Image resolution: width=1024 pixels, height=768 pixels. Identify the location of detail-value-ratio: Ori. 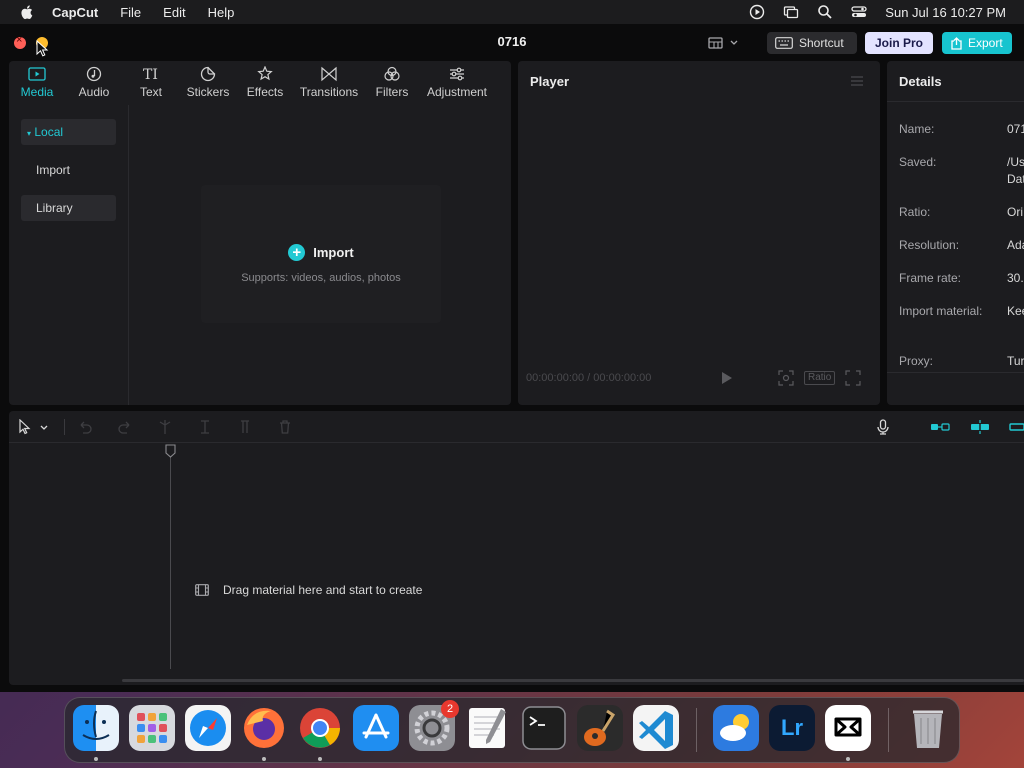
(1015, 212).